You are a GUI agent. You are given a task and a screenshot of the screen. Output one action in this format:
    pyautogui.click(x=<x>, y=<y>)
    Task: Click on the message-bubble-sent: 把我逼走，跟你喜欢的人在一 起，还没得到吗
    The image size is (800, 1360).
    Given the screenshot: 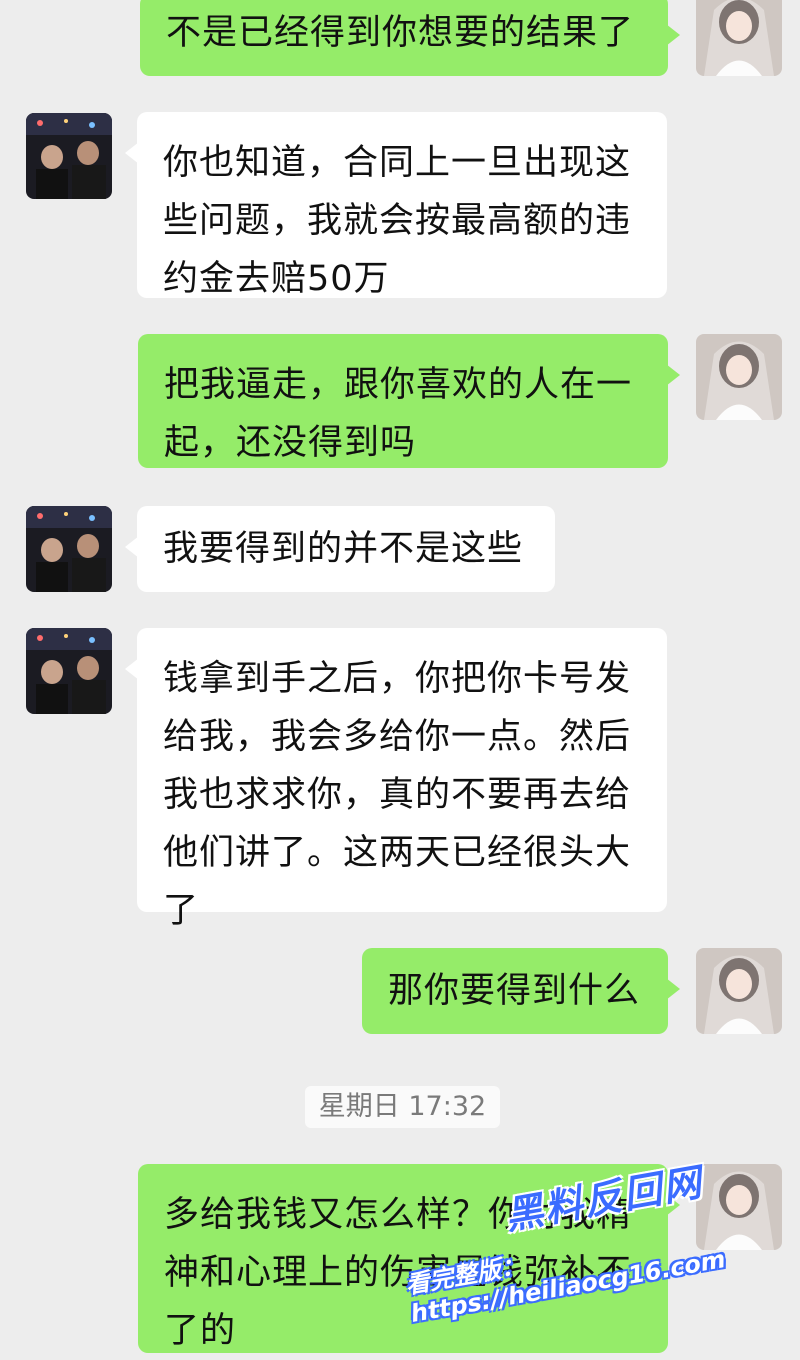 What is the action you would take?
    pyautogui.click(x=409, y=401)
    